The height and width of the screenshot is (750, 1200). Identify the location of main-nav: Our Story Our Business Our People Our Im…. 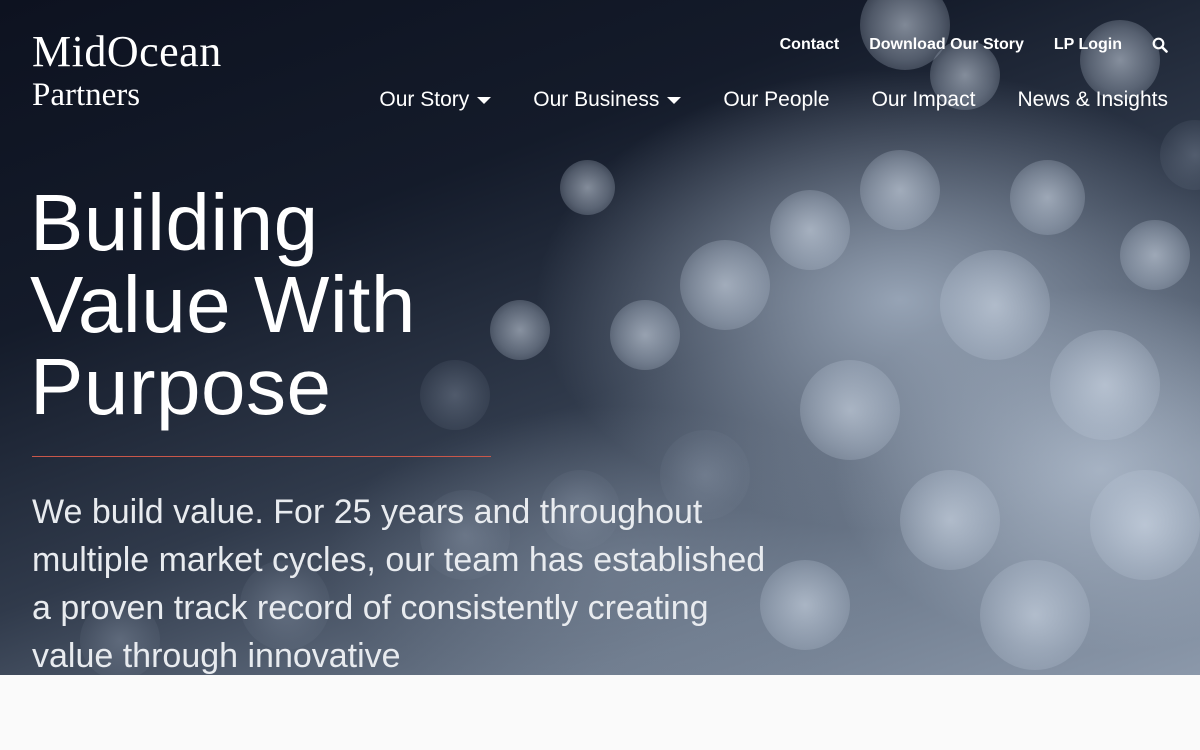
(752, 100).